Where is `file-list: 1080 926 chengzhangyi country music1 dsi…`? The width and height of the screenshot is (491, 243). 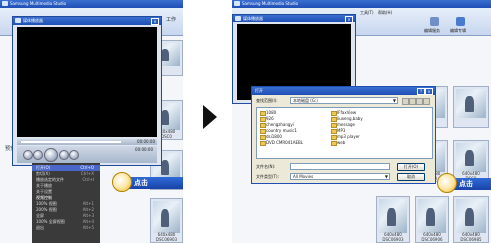
file-list: 1080 926 chengzhangyi country music1 dsi… is located at coordinates (344, 133).